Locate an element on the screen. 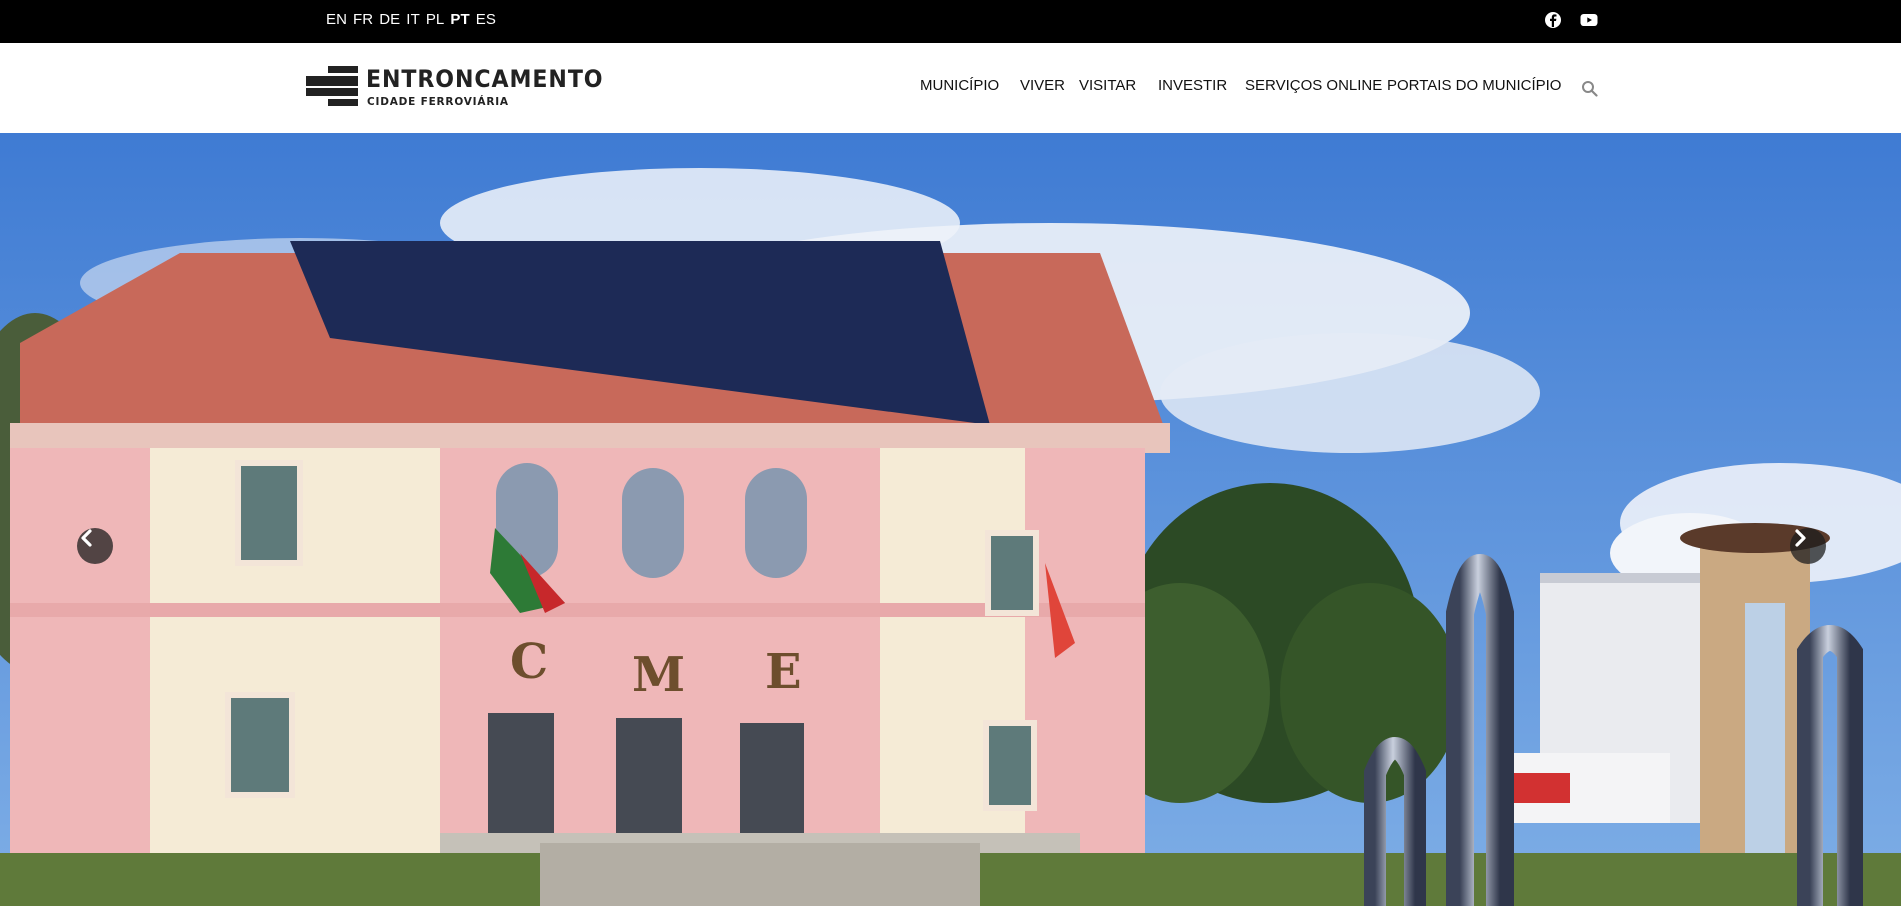 This screenshot has height=906, width=1901. nav-municipio: MUNICÍPIO is located at coordinates (959, 85).